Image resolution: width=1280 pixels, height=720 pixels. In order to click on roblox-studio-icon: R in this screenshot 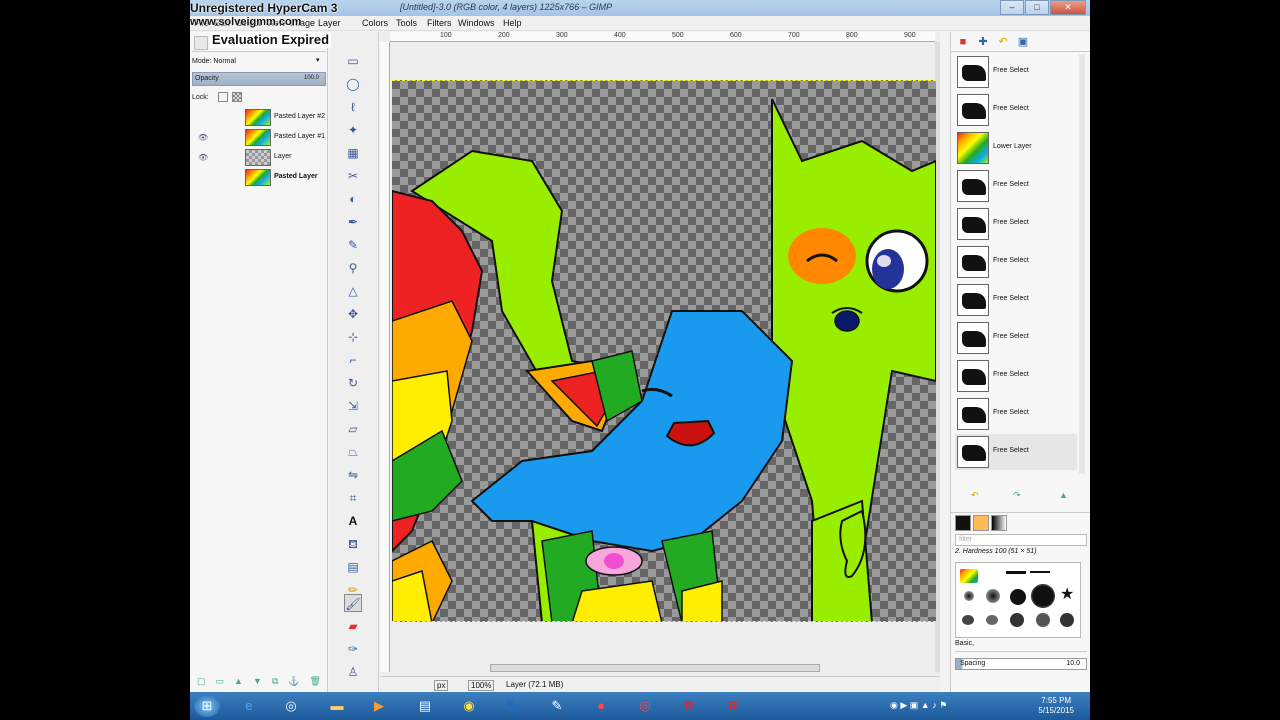, I will do `click(733, 706)`.